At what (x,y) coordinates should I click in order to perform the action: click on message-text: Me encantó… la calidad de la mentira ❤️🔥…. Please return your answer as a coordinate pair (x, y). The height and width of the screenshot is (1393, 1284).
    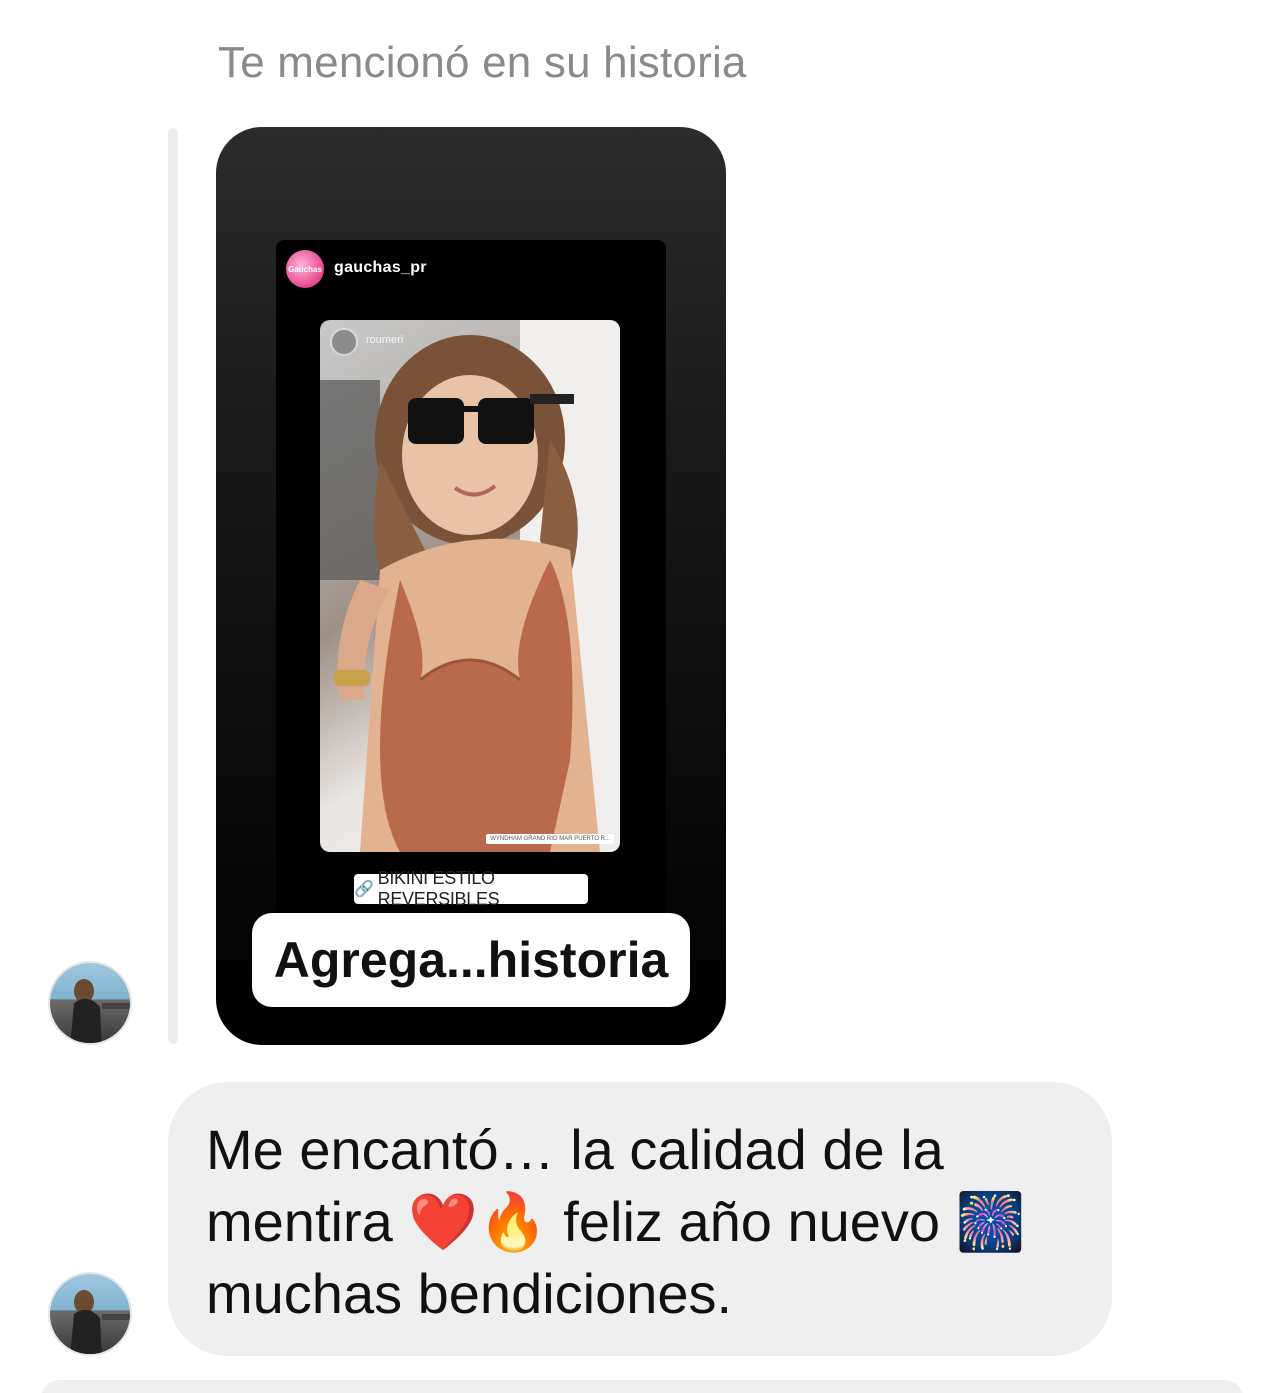
    Looking at the image, I should click on (623, 1221).